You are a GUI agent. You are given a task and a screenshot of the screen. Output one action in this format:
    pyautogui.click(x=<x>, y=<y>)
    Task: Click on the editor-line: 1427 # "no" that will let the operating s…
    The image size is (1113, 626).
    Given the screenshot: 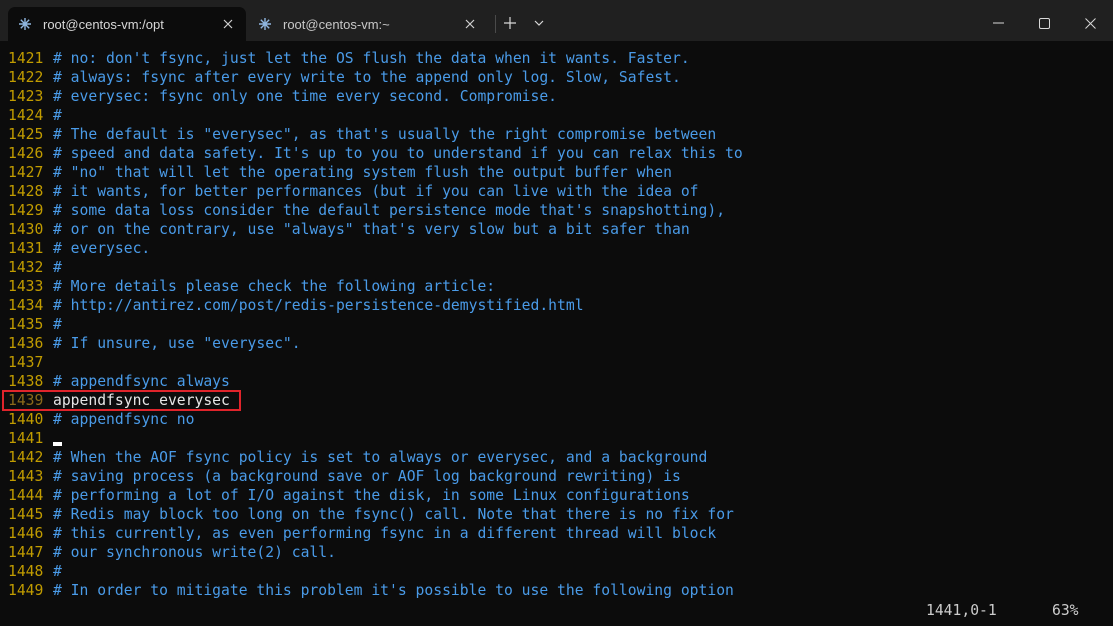 What is the action you would take?
    pyautogui.click(x=340, y=172)
    